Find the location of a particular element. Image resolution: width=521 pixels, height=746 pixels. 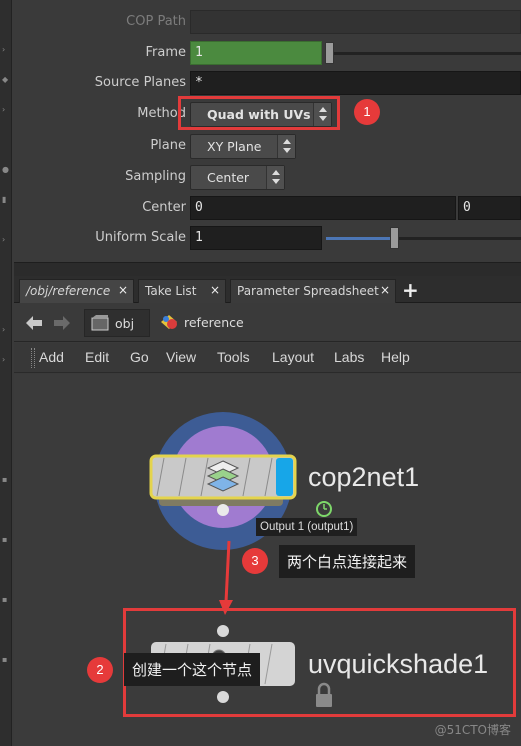

left-shelf-strip: › ◆ › ● ▮ › › › ▪ ▪ ▪ ▪ is located at coordinates (6, 373).